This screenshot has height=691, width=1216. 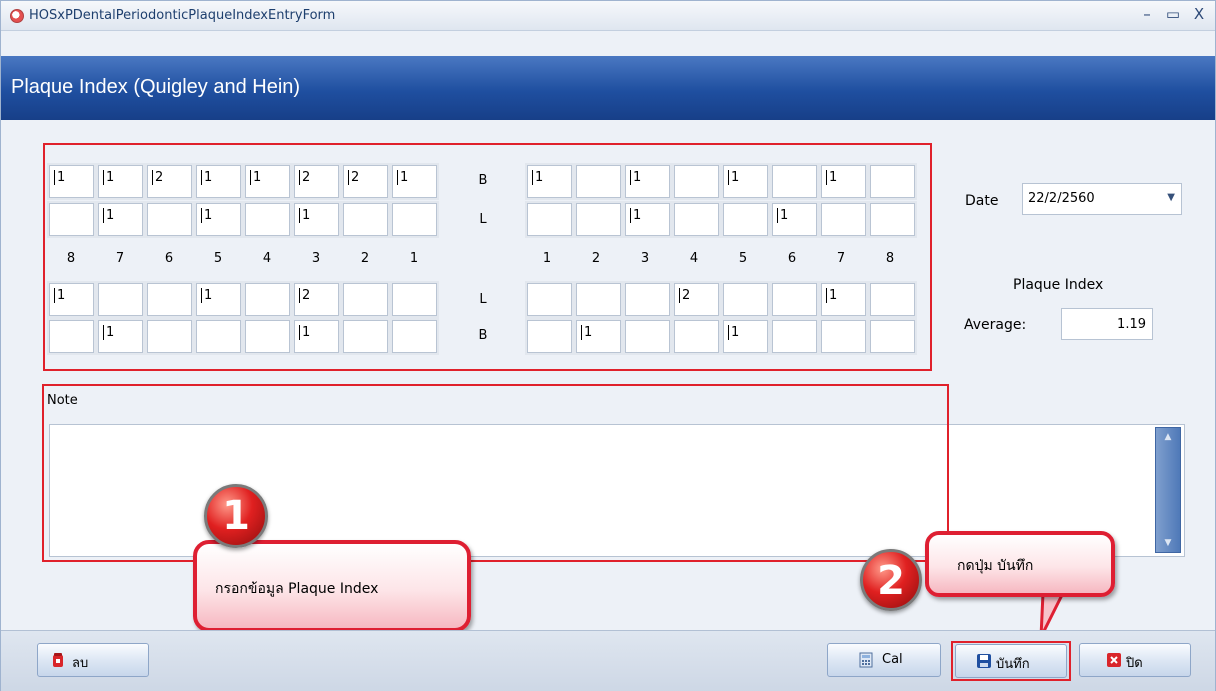 I want to click on delete-button: ลบ, so click(x=93, y=660).